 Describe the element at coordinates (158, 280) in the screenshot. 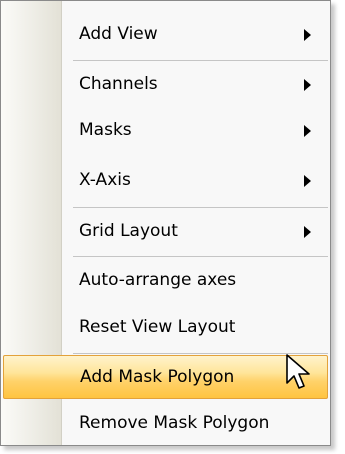

I see `menu-item-label: Auto-arrange axes` at that location.